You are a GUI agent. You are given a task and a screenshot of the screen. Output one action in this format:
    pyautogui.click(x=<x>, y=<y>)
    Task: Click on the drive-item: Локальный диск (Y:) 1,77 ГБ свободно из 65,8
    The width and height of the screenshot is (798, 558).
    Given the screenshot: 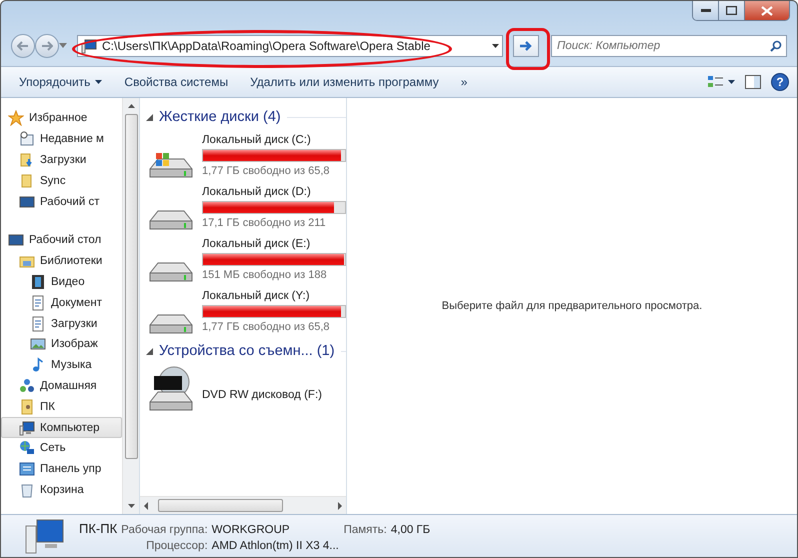 What is the action you would take?
    pyautogui.click(x=246, y=314)
    